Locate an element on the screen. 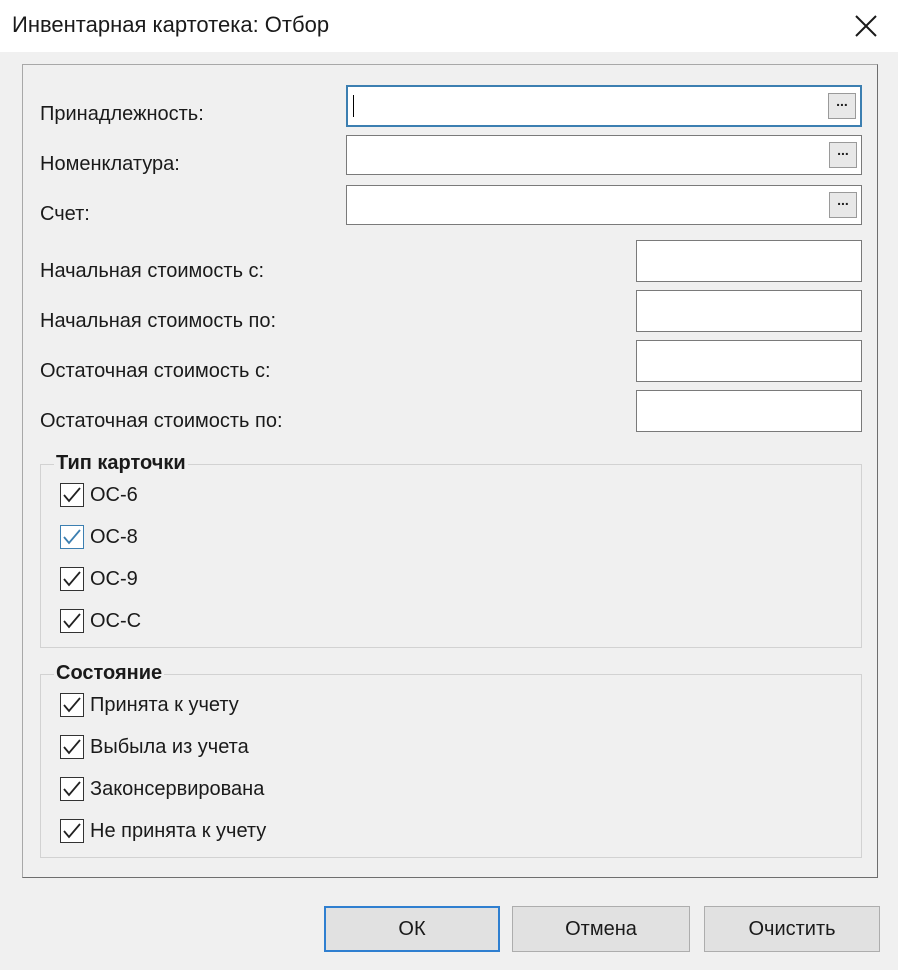 The image size is (898, 970). title-bar: Инвентарная картотека: Отбор is located at coordinates (449, 26).